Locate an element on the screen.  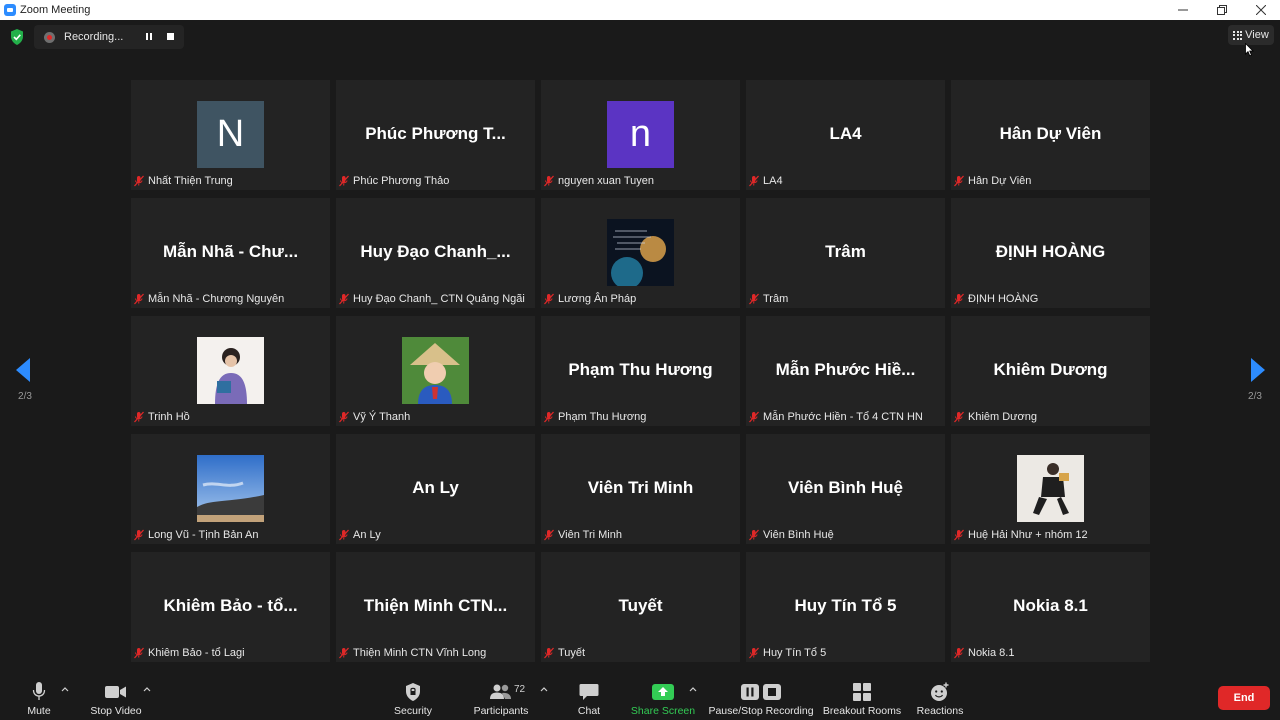
security-label: Security is located at coordinates (413, 711).